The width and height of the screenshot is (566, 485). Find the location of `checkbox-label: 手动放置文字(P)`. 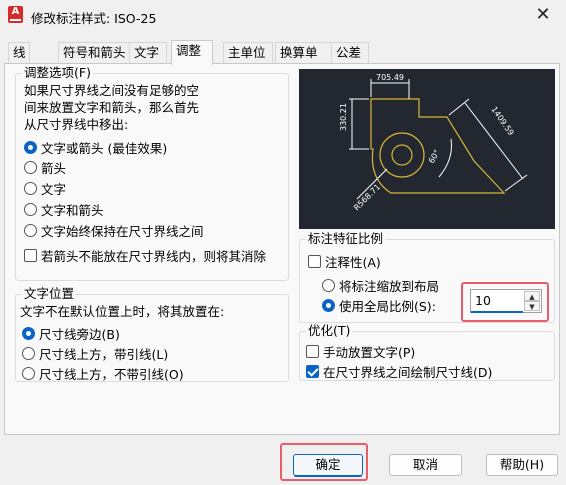

checkbox-label: 手动放置文字(P) is located at coordinates (369, 352).